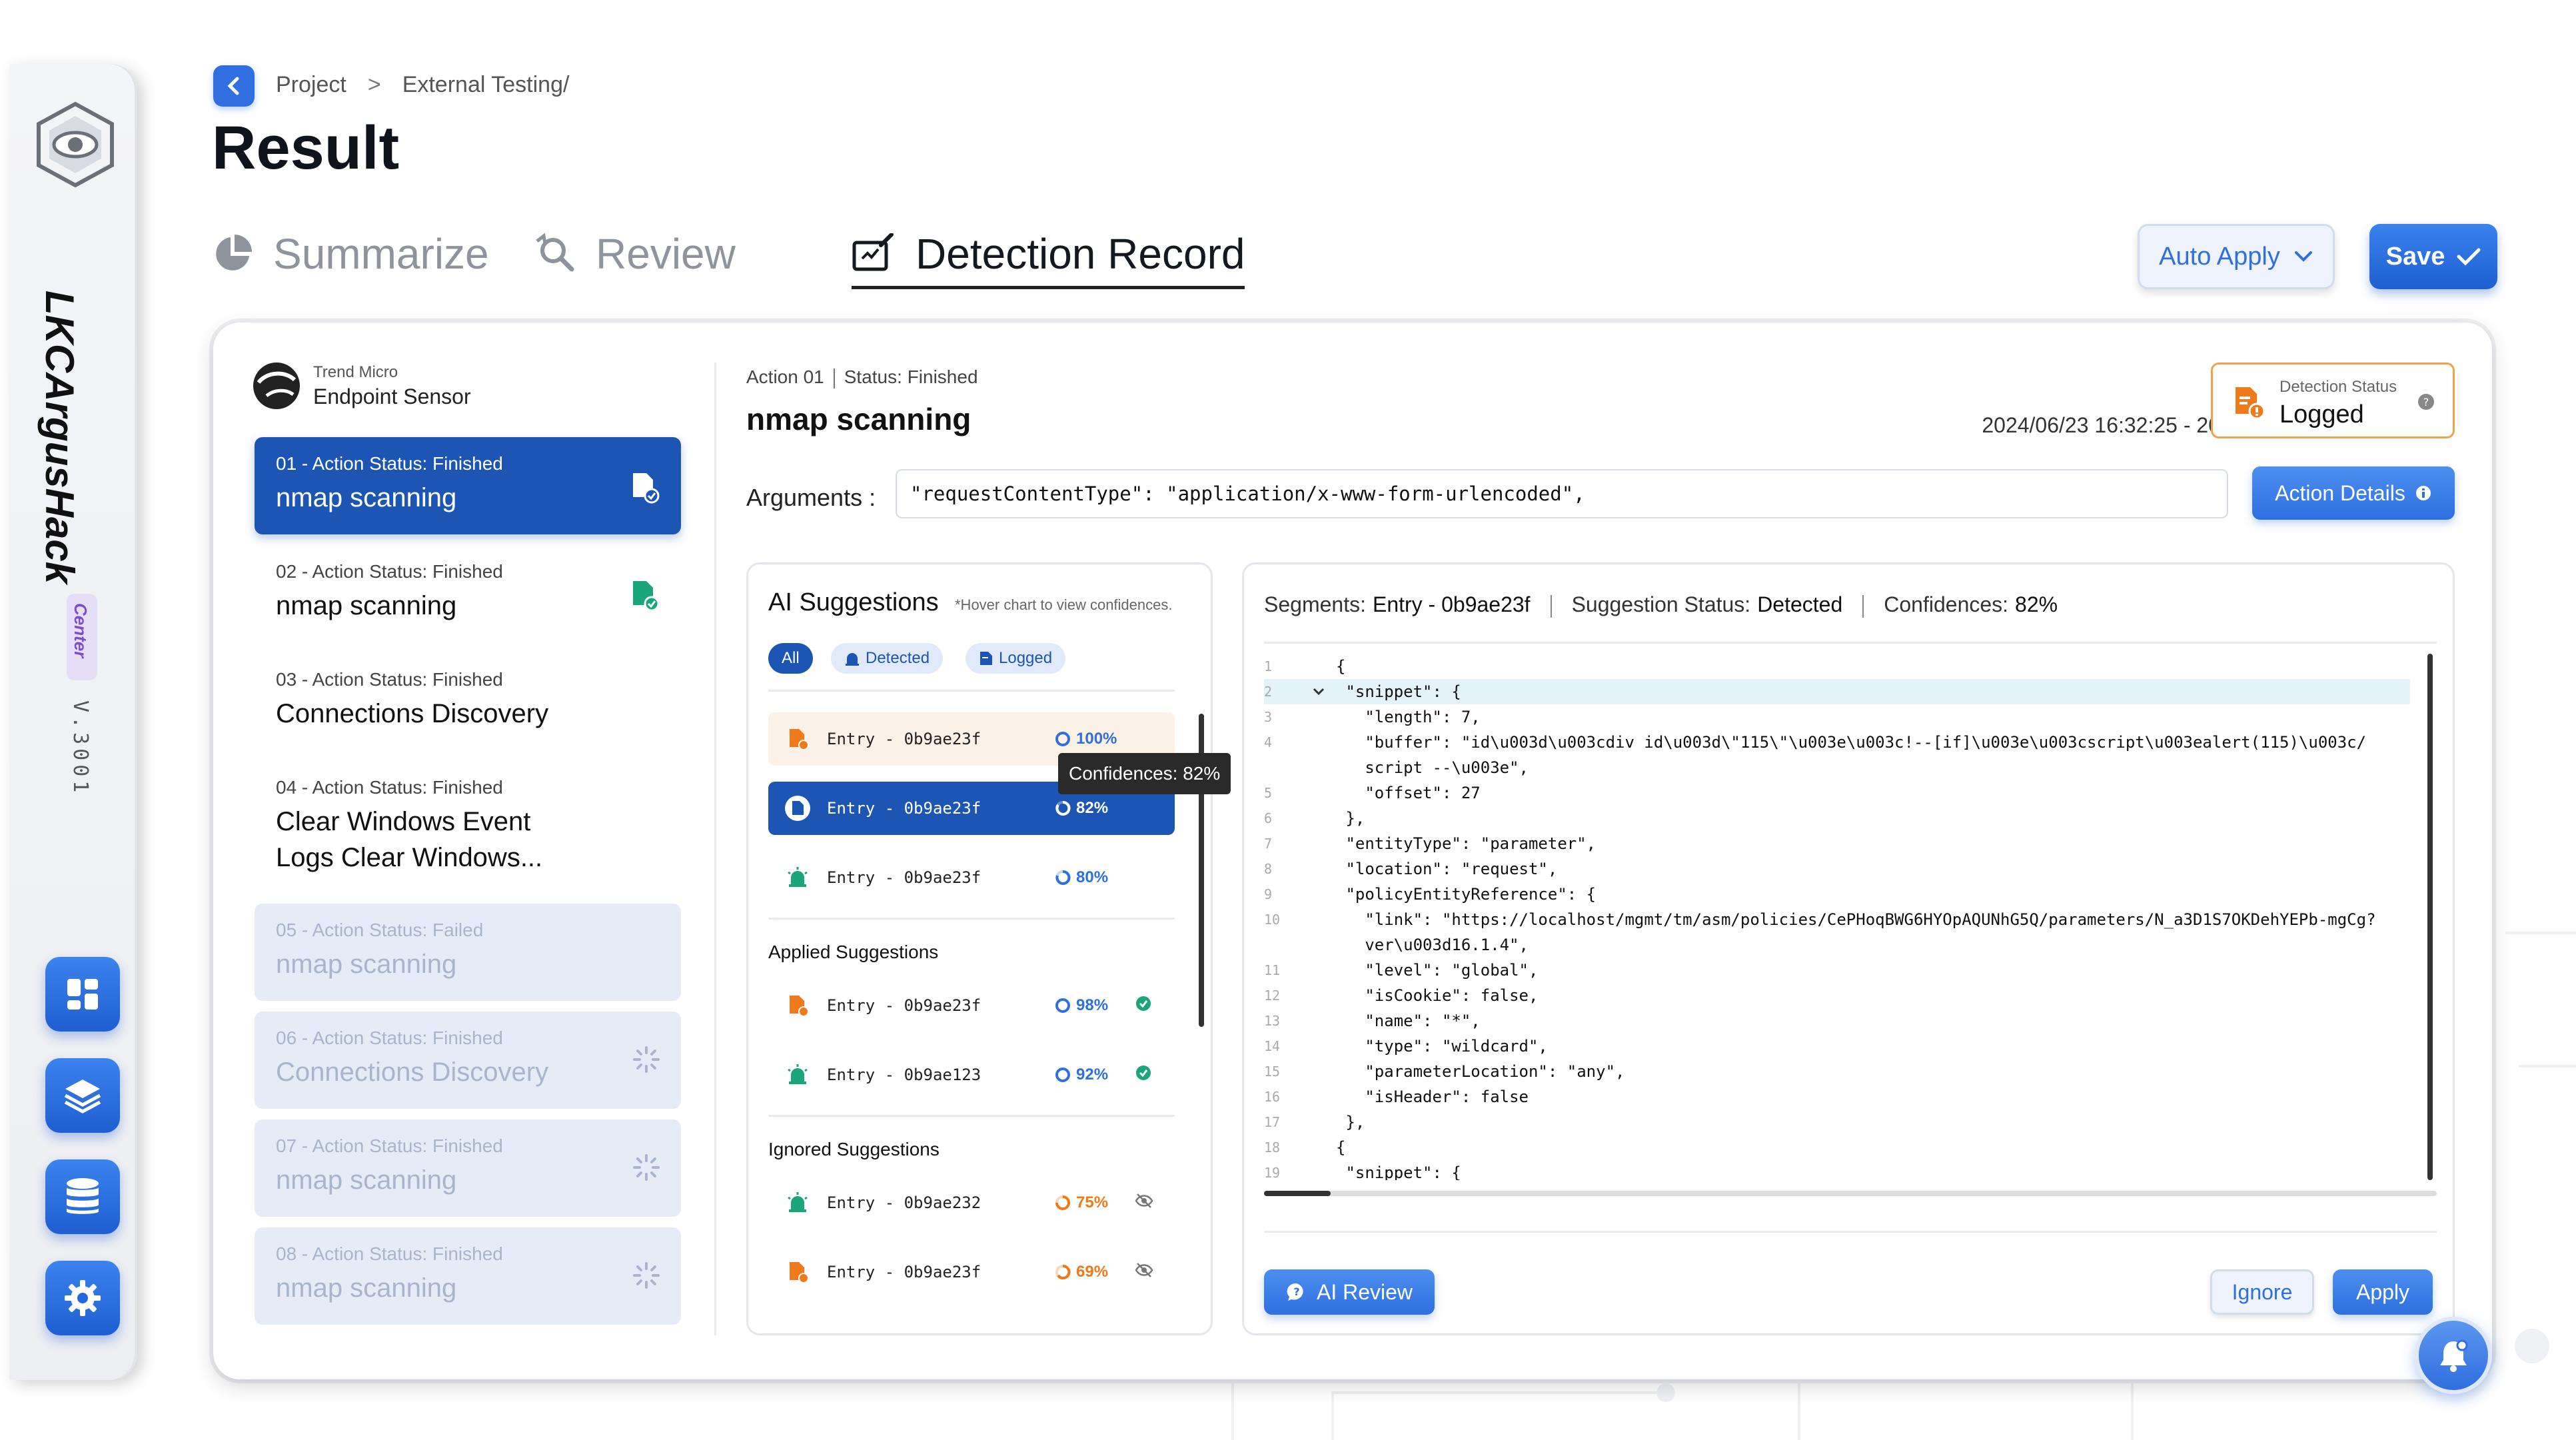 This screenshot has height=1440, width=2576. I want to click on suggestion-item: Entry - 0b9ae23f 80%, so click(971, 877).